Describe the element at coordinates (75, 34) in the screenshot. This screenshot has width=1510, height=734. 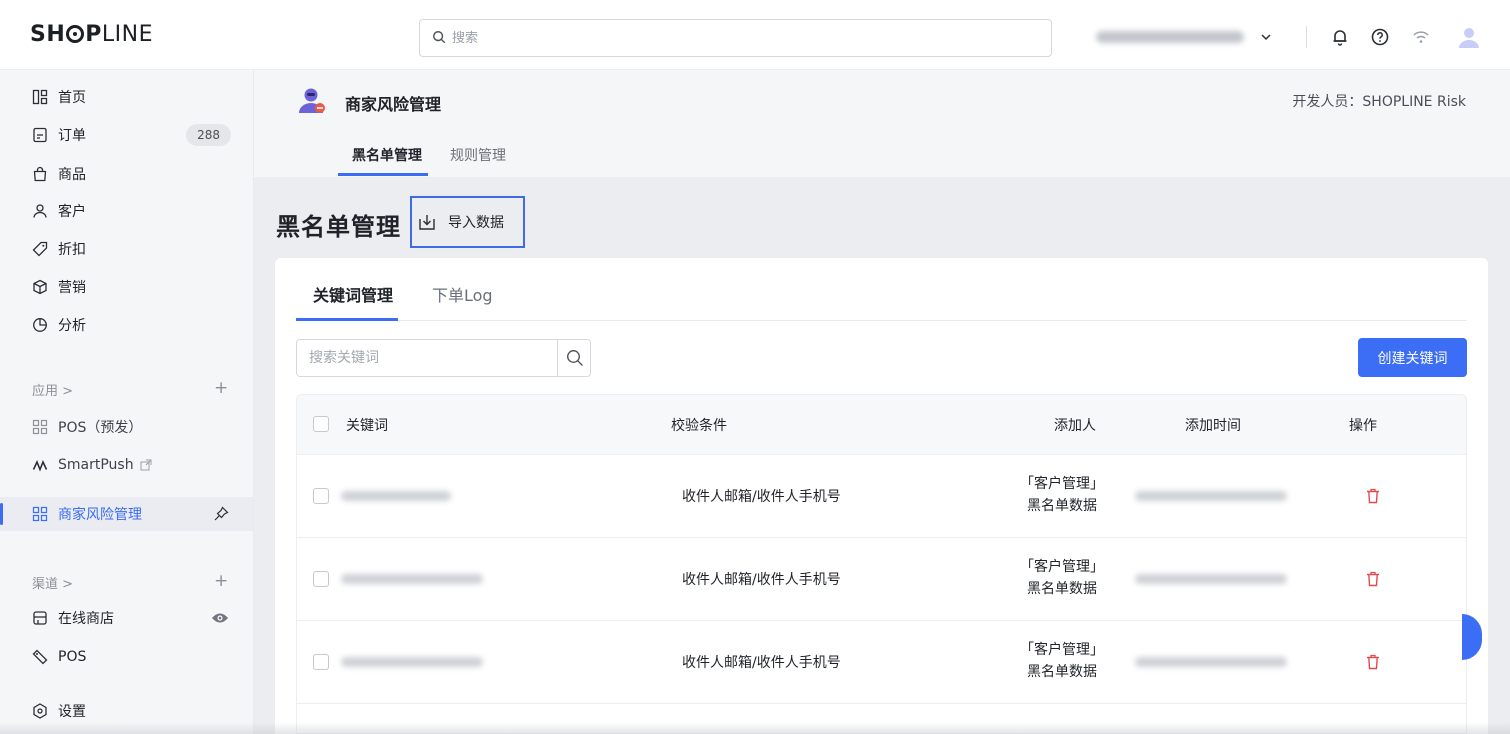
I see `logo-o-mark` at that location.